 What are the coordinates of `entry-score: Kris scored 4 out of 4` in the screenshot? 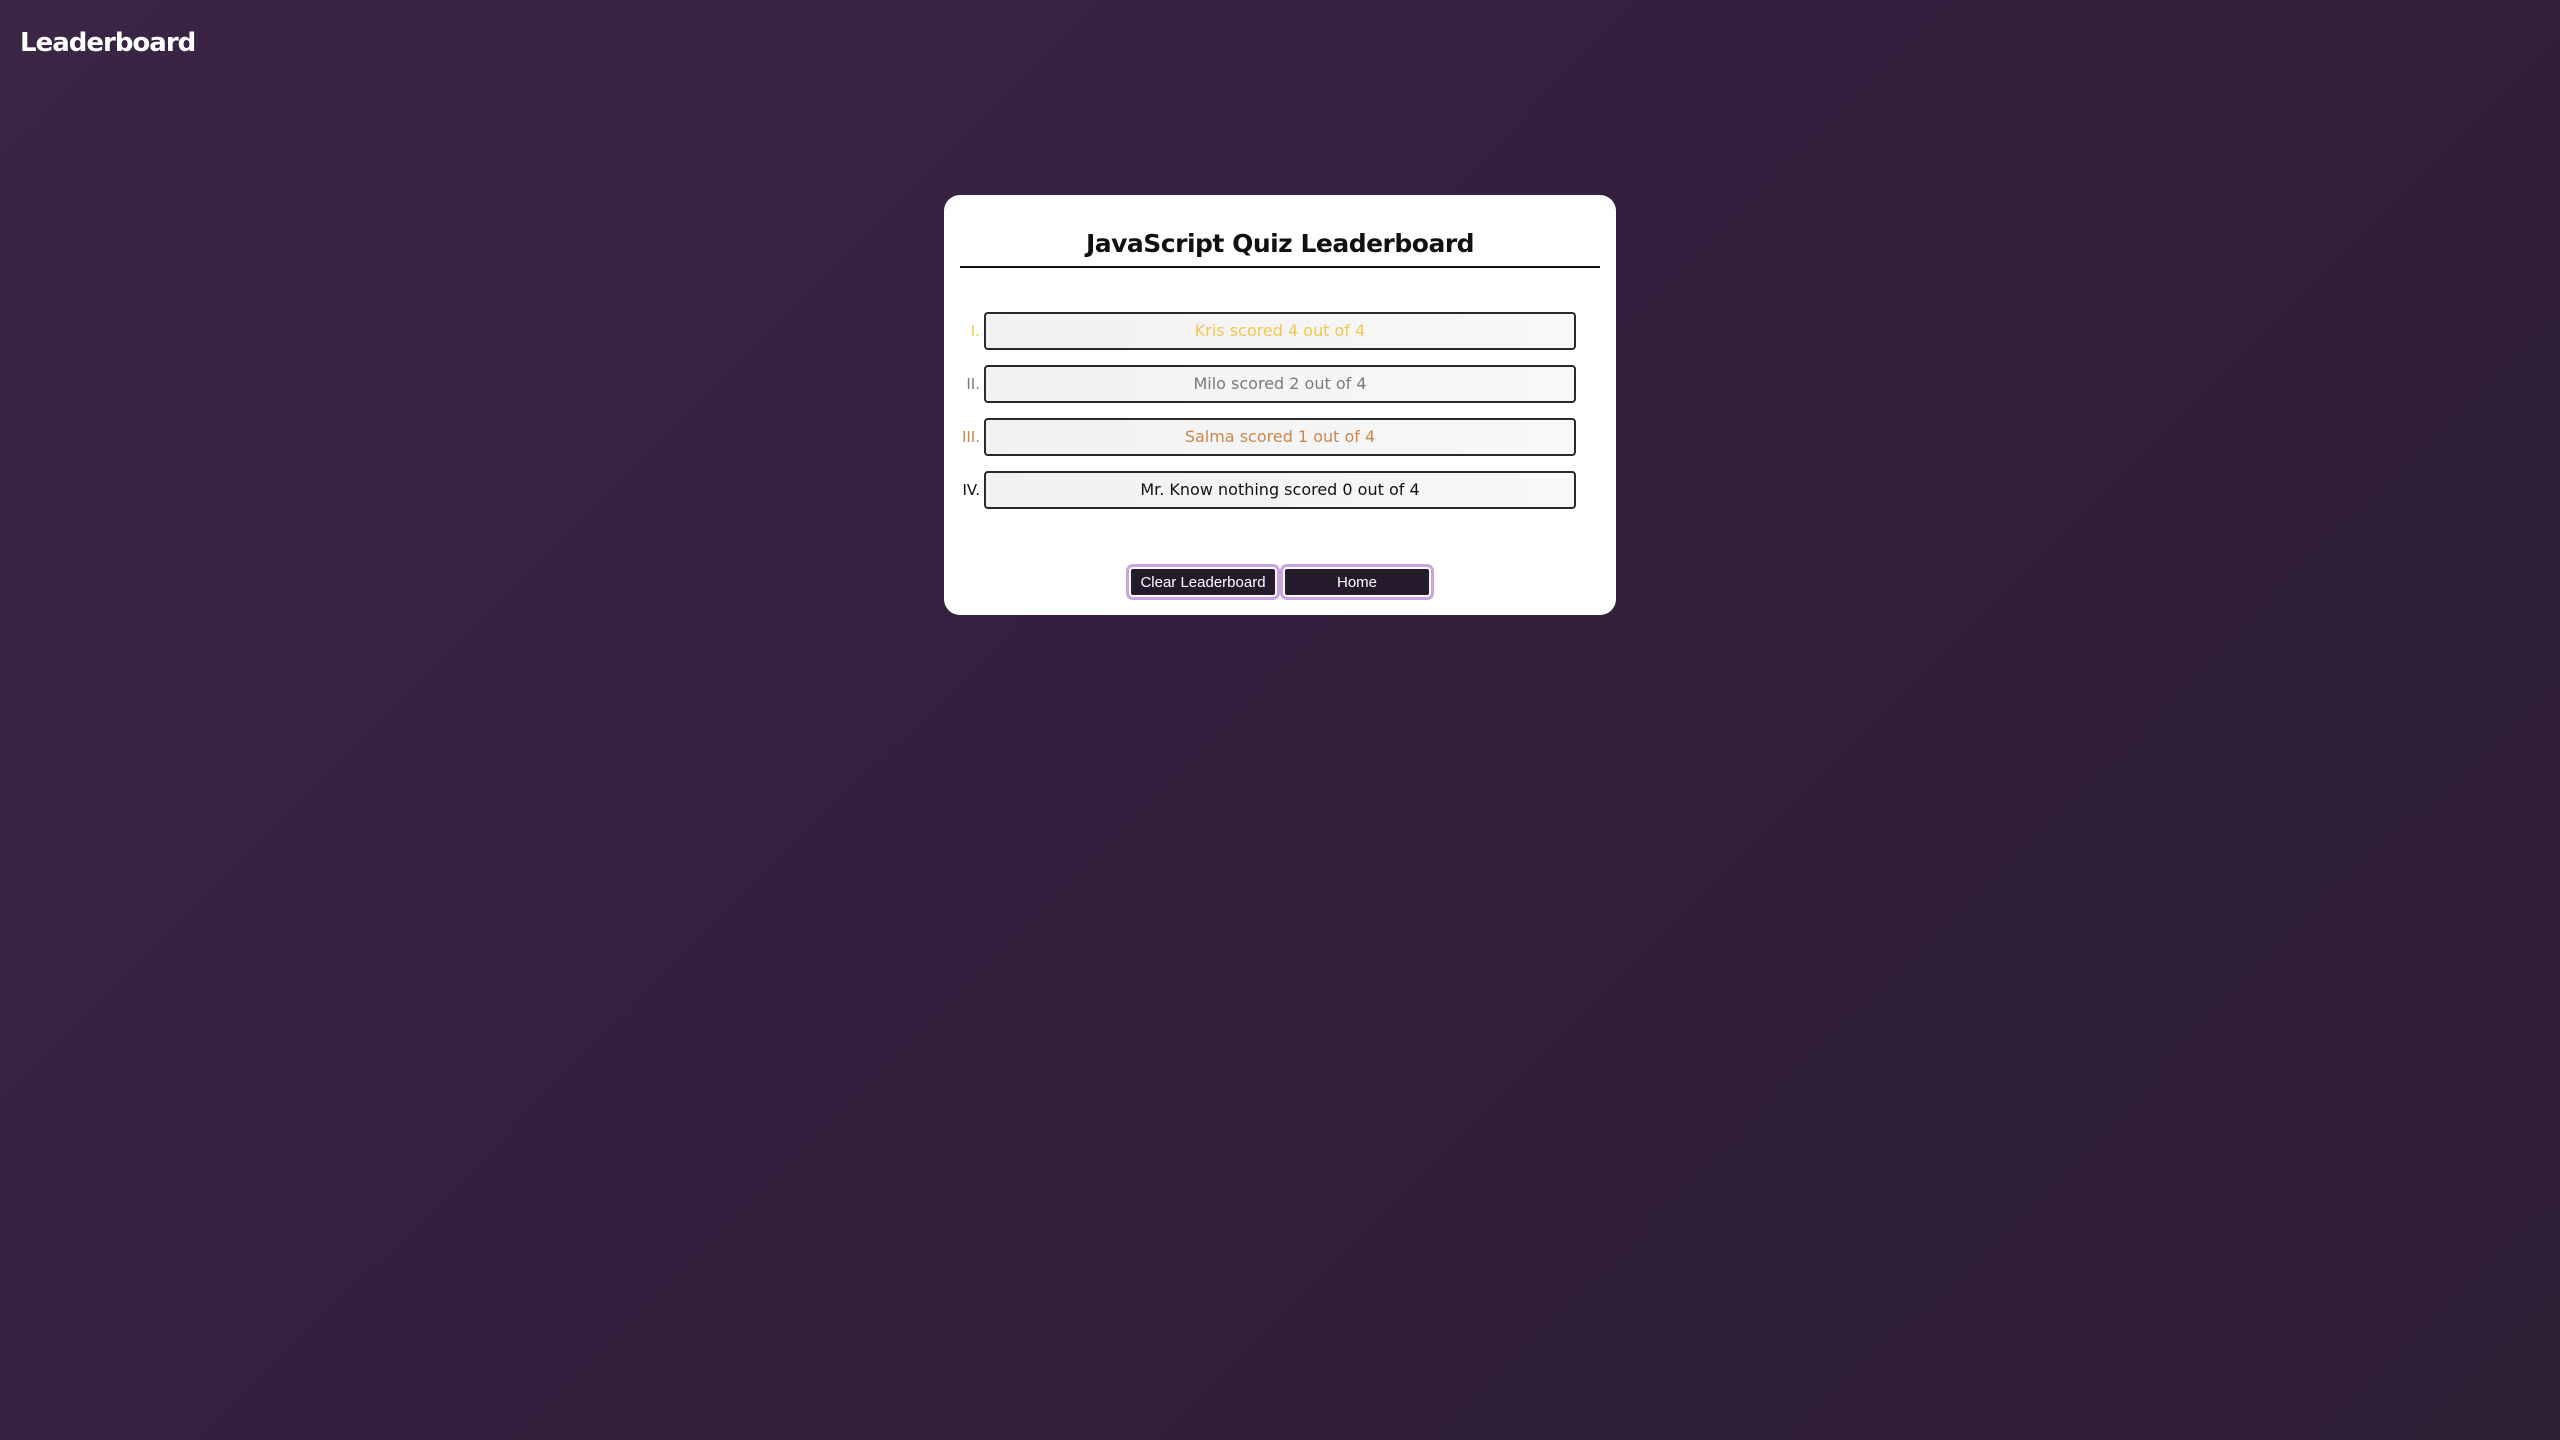 It's located at (1280, 331).